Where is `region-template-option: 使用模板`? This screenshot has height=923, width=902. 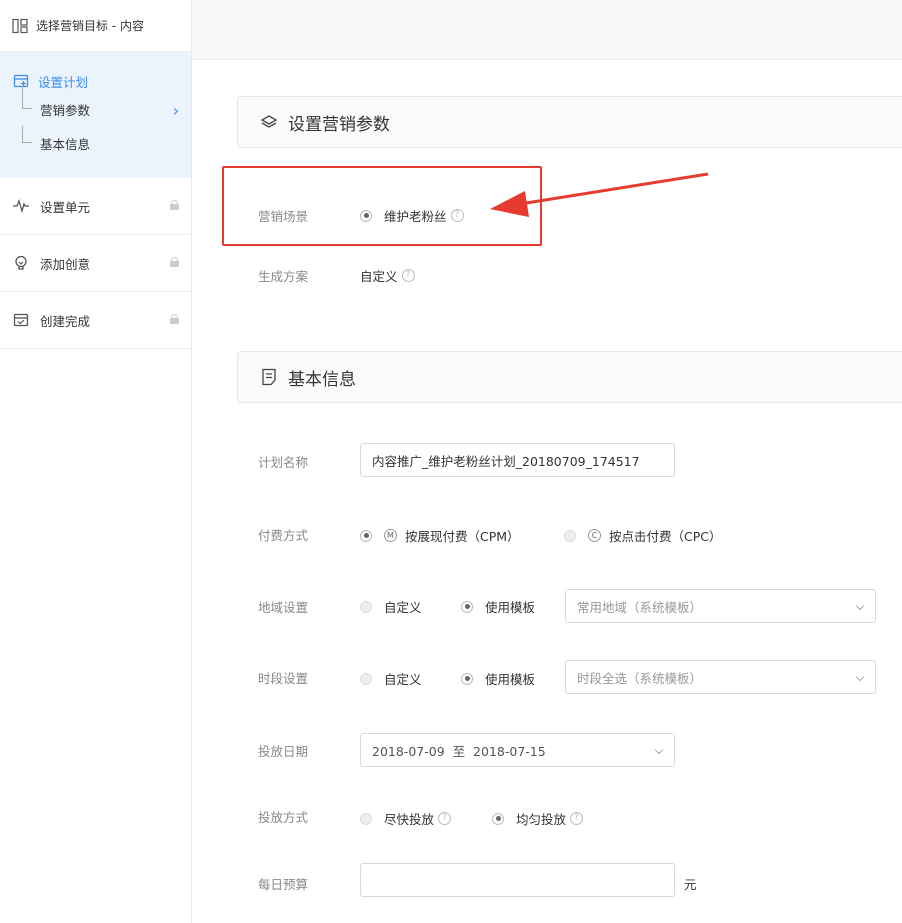 region-template-option: 使用模板 is located at coordinates (498, 606).